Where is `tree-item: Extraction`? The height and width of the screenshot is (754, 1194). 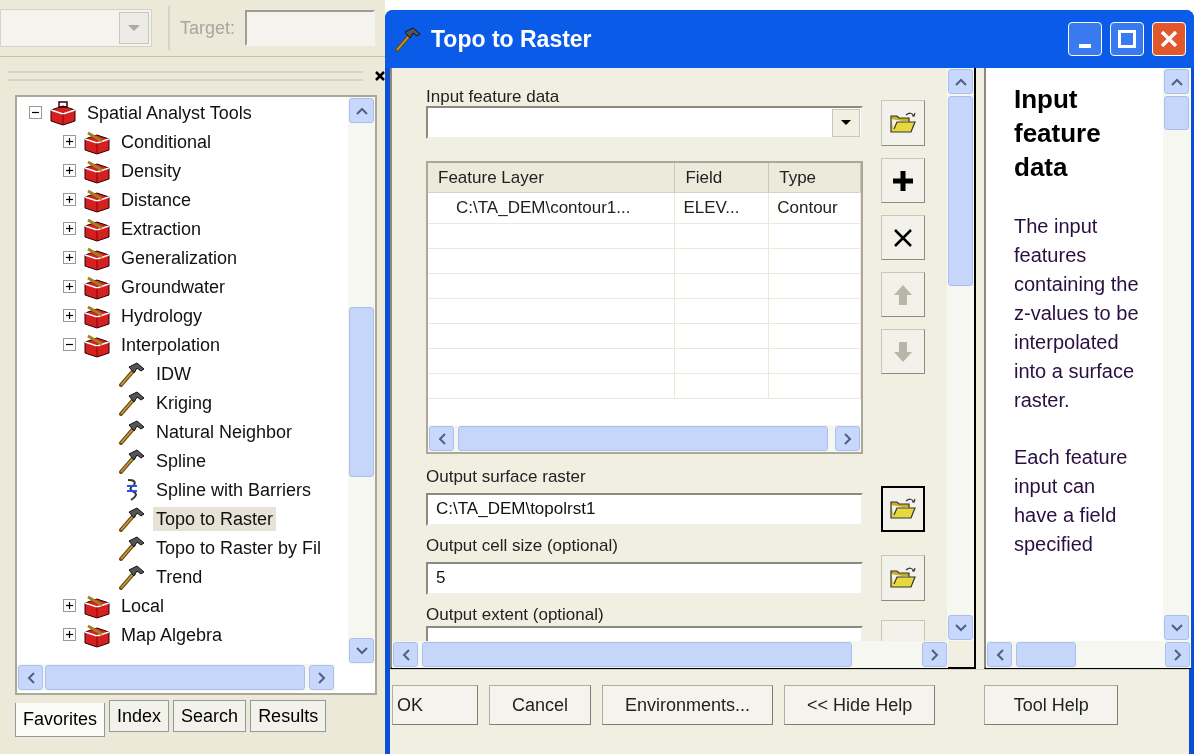 tree-item: Extraction is located at coordinates (161, 228).